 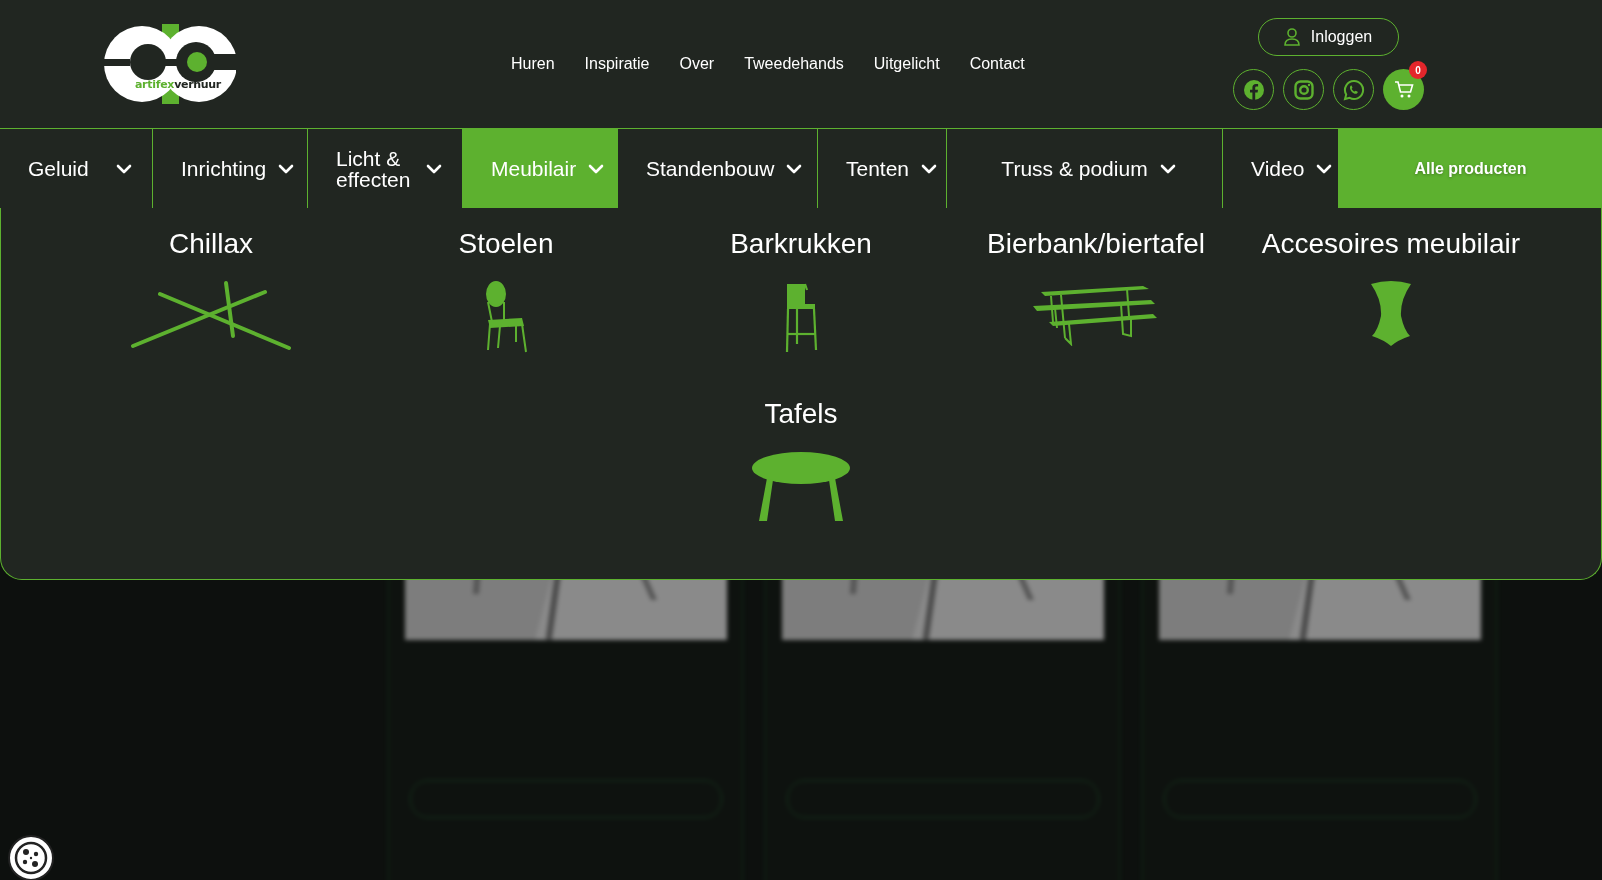 What do you see at coordinates (533, 64) in the screenshot?
I see `nav-link: Huren` at bounding box center [533, 64].